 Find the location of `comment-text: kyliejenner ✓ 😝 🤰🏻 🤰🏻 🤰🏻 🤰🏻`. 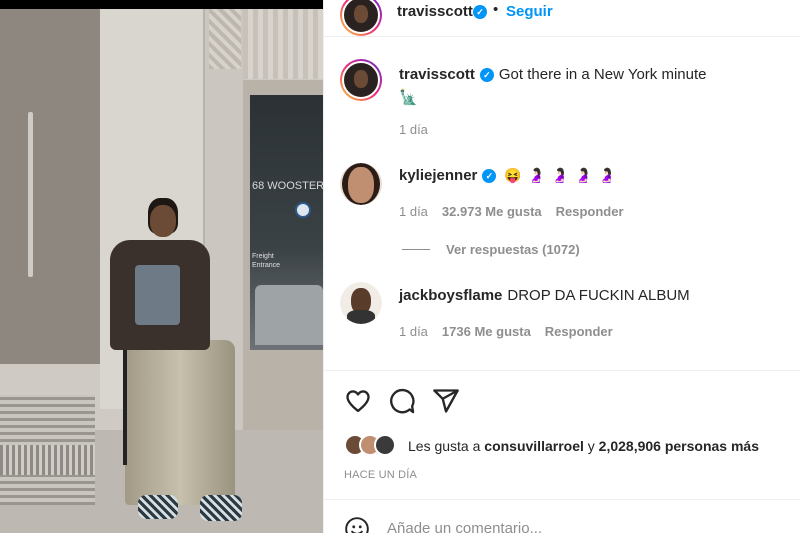

comment-text: kyliejenner ✓ 😝 🤰🏻 🤰🏻 🤰🏻 🤰🏻 is located at coordinates (510, 175).